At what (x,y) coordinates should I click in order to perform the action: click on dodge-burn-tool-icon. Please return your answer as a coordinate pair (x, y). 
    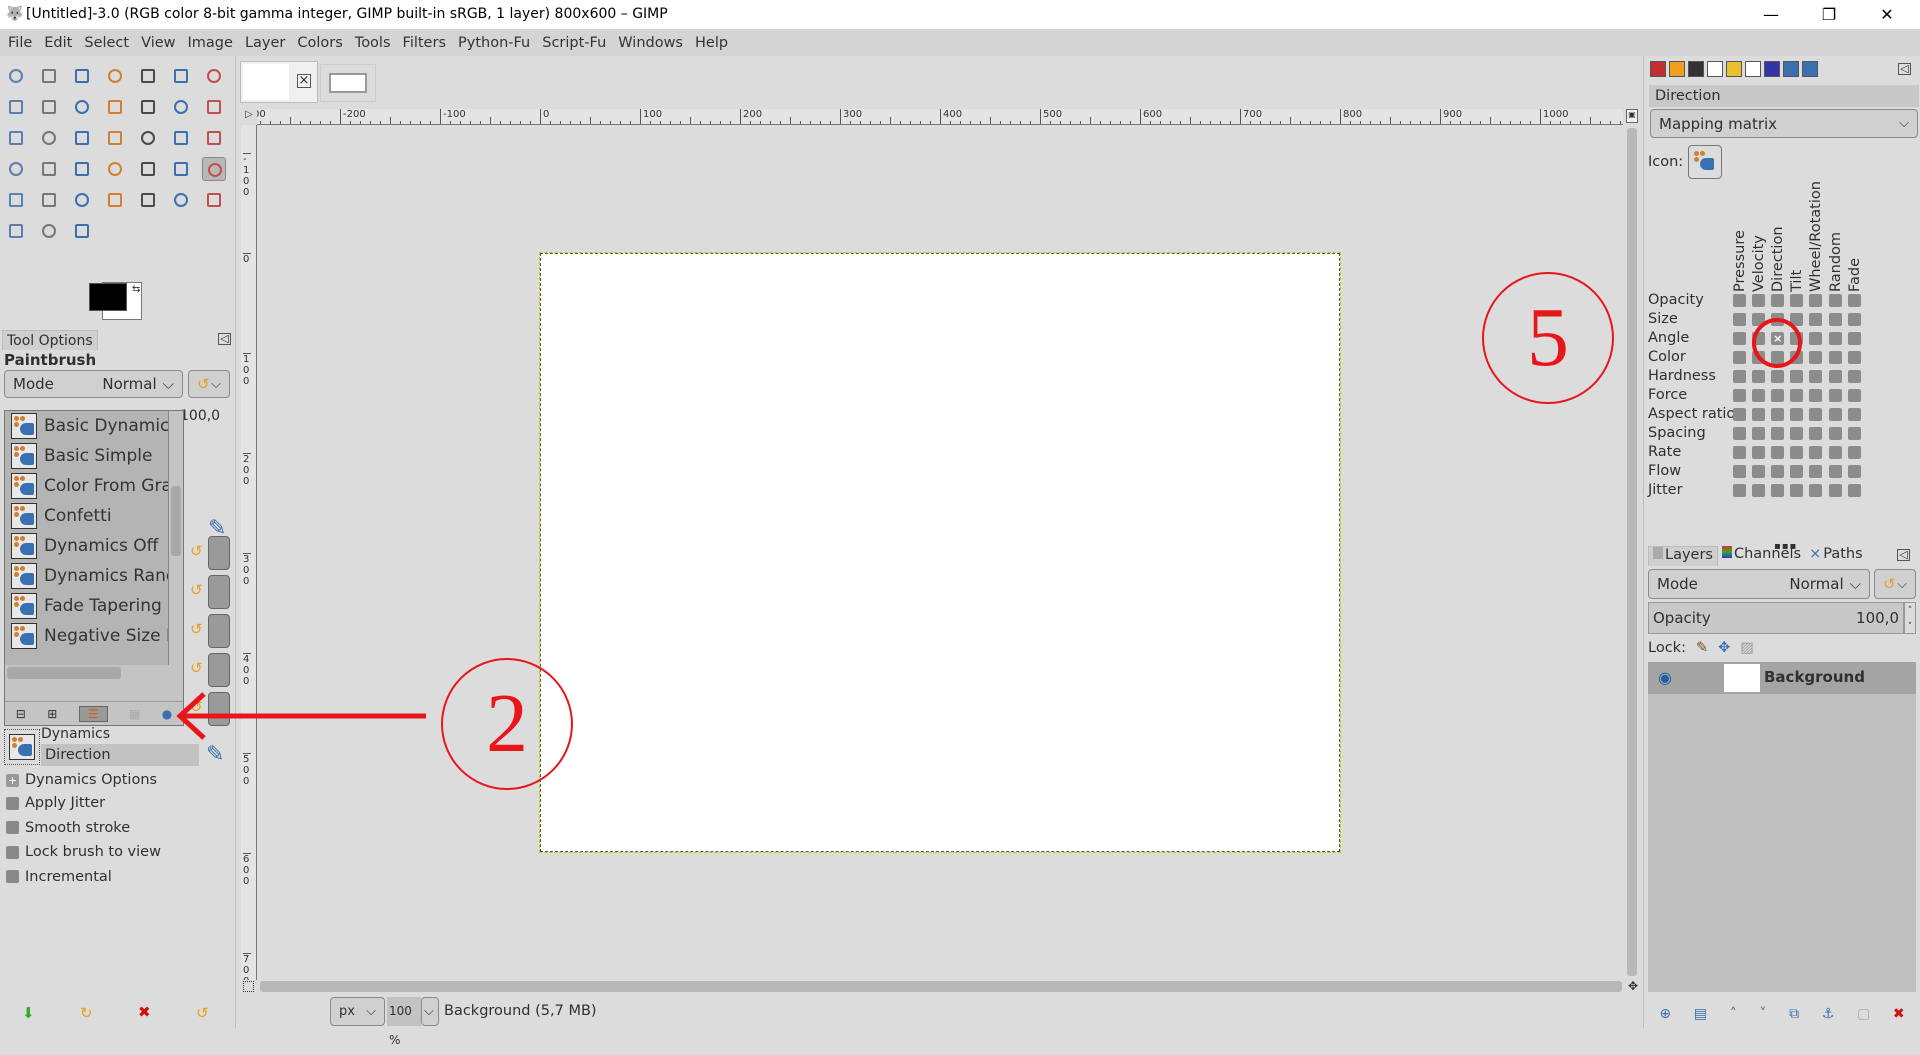
    Looking at the image, I should click on (82, 231).